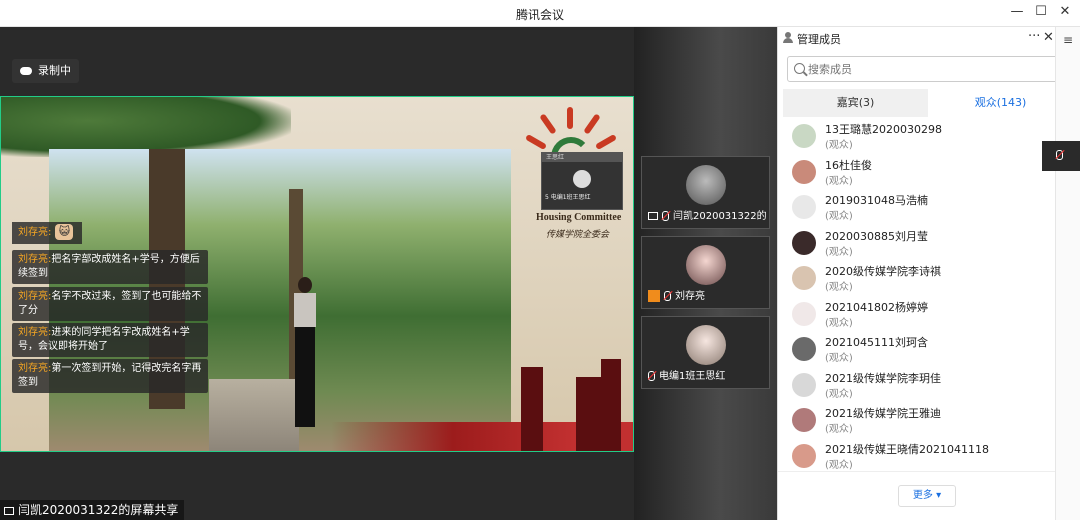  What do you see at coordinates (855, 103) in the screenshot?
I see `tab-guests: 嘉宾(3)` at bounding box center [855, 103].